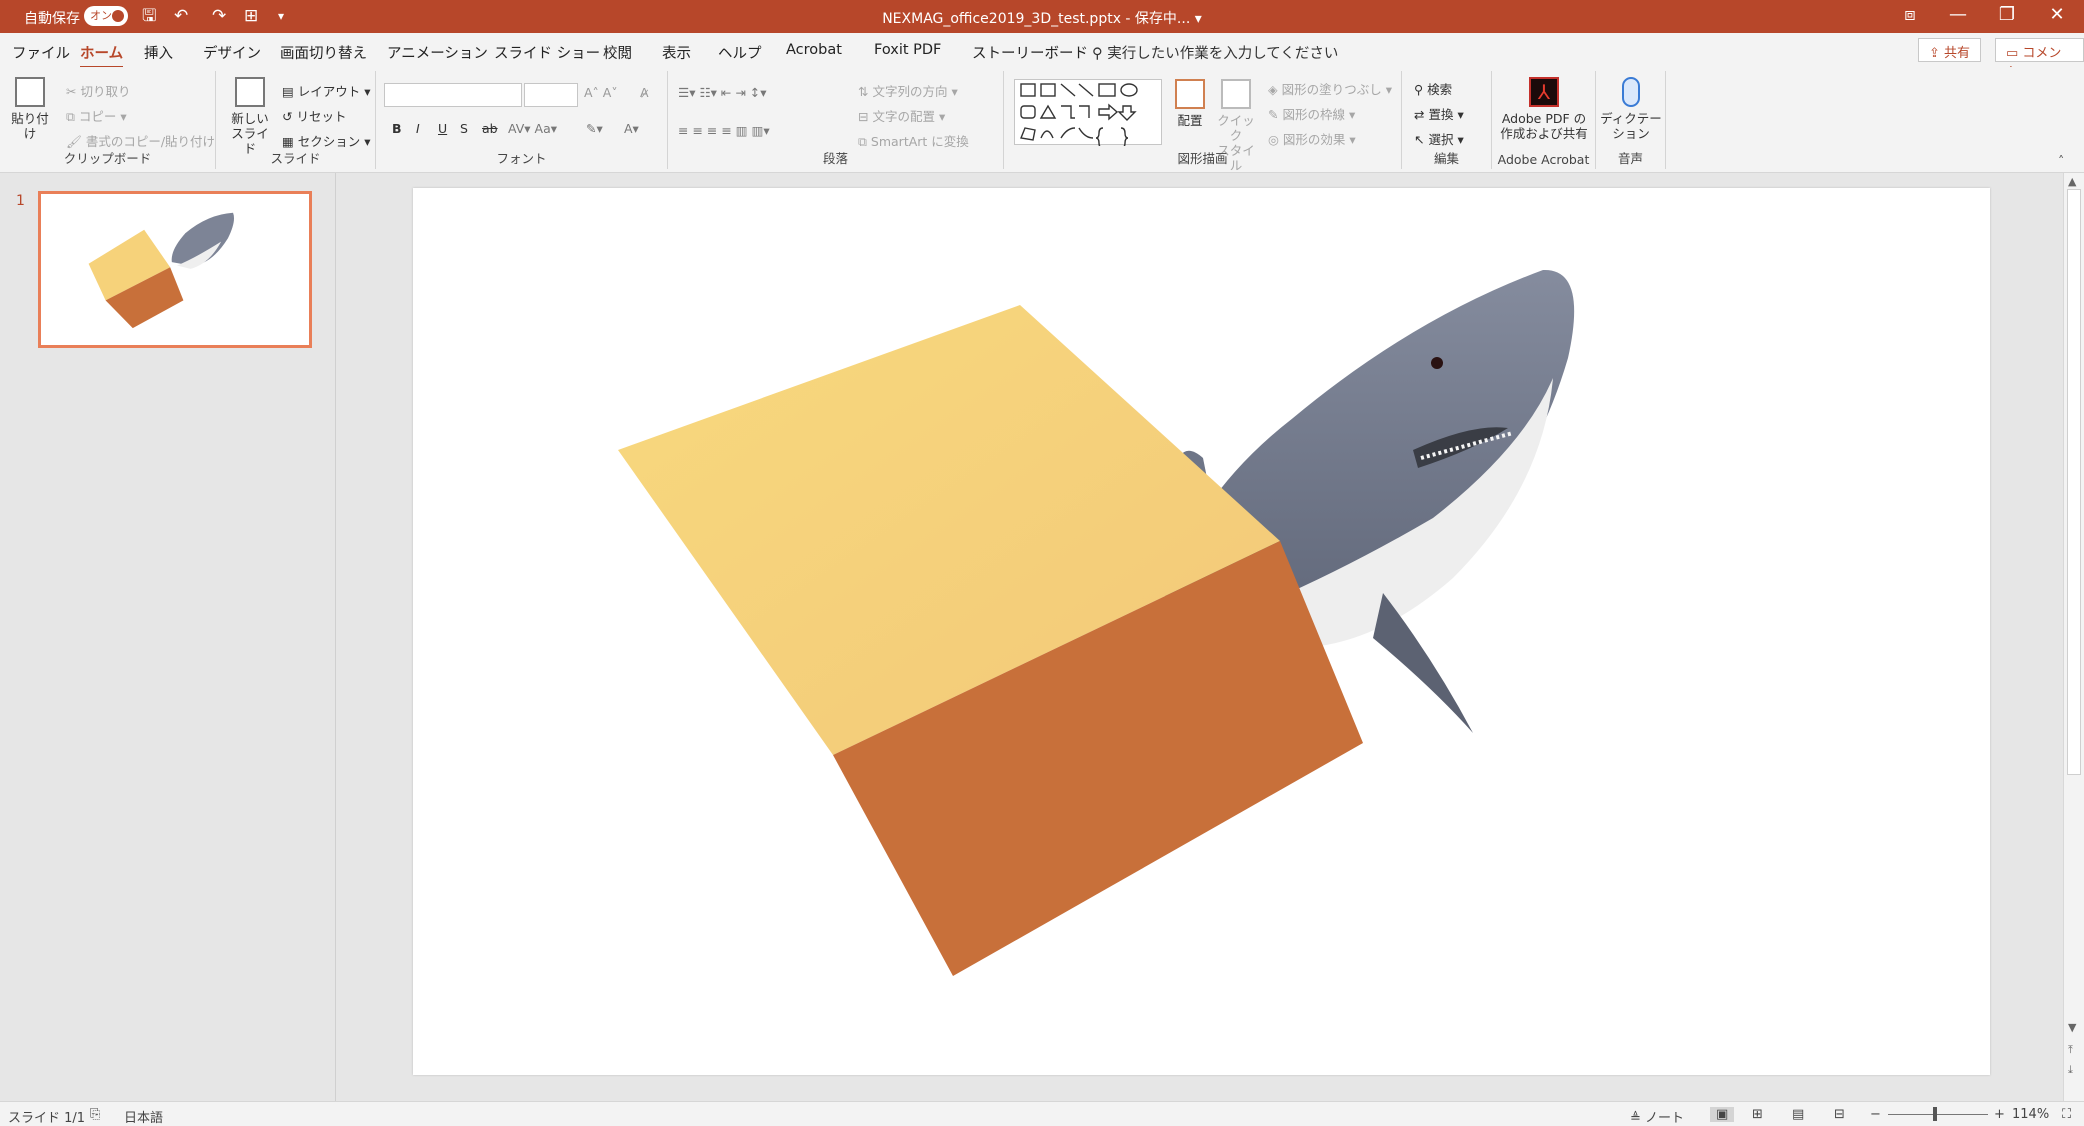 The height and width of the screenshot is (1126, 2084). I want to click on previous-slide-icon: ⤒, so click(2070, 1050).